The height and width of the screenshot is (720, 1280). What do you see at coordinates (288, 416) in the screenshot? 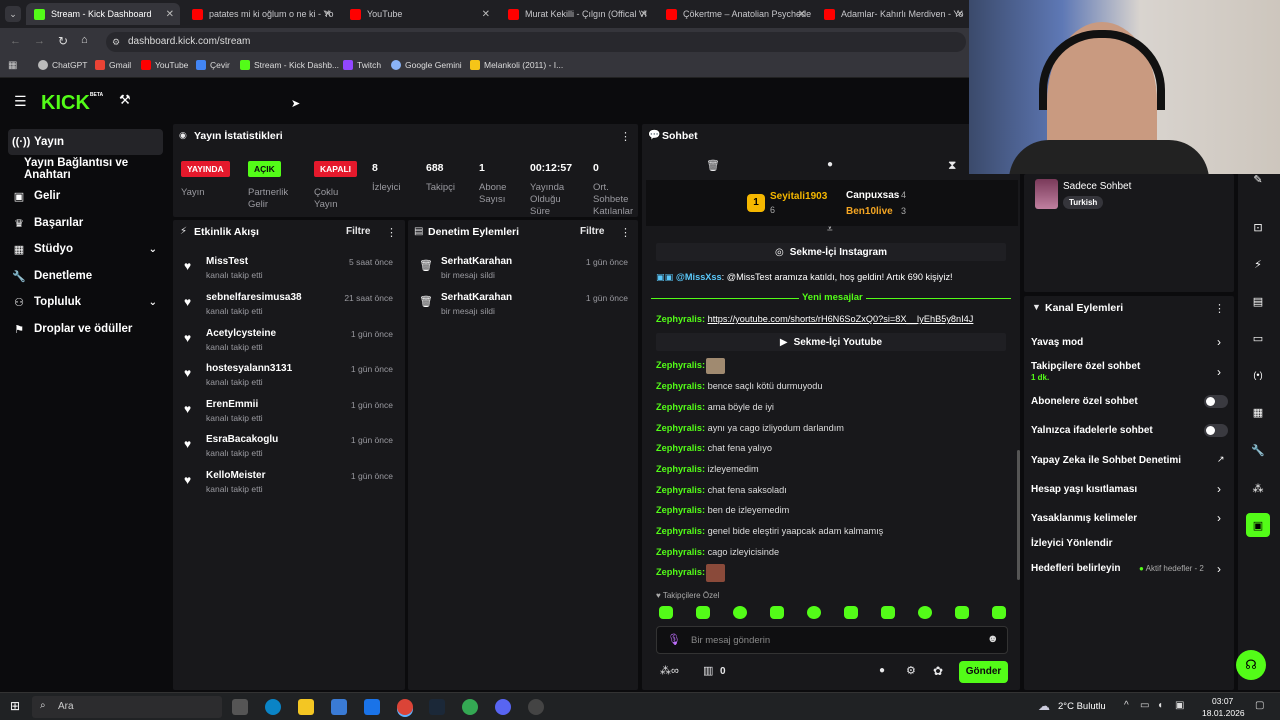
I see `list-item: ♥ ErenEmmii kanalı takip etti 1 gün önce` at bounding box center [288, 416].